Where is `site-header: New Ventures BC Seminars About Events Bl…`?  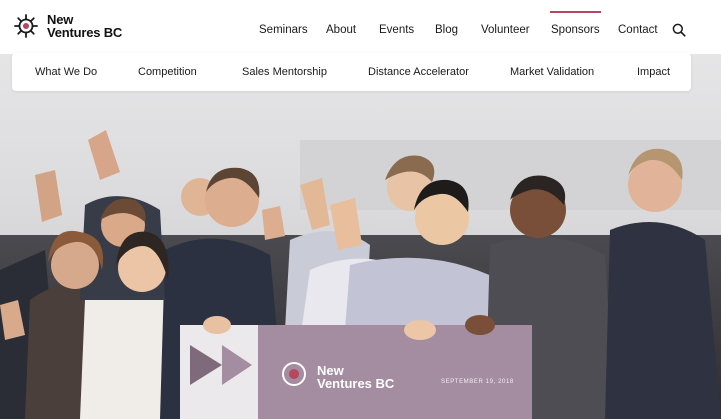
site-header: New Ventures BC Seminars About Events Bl… is located at coordinates (360, 27).